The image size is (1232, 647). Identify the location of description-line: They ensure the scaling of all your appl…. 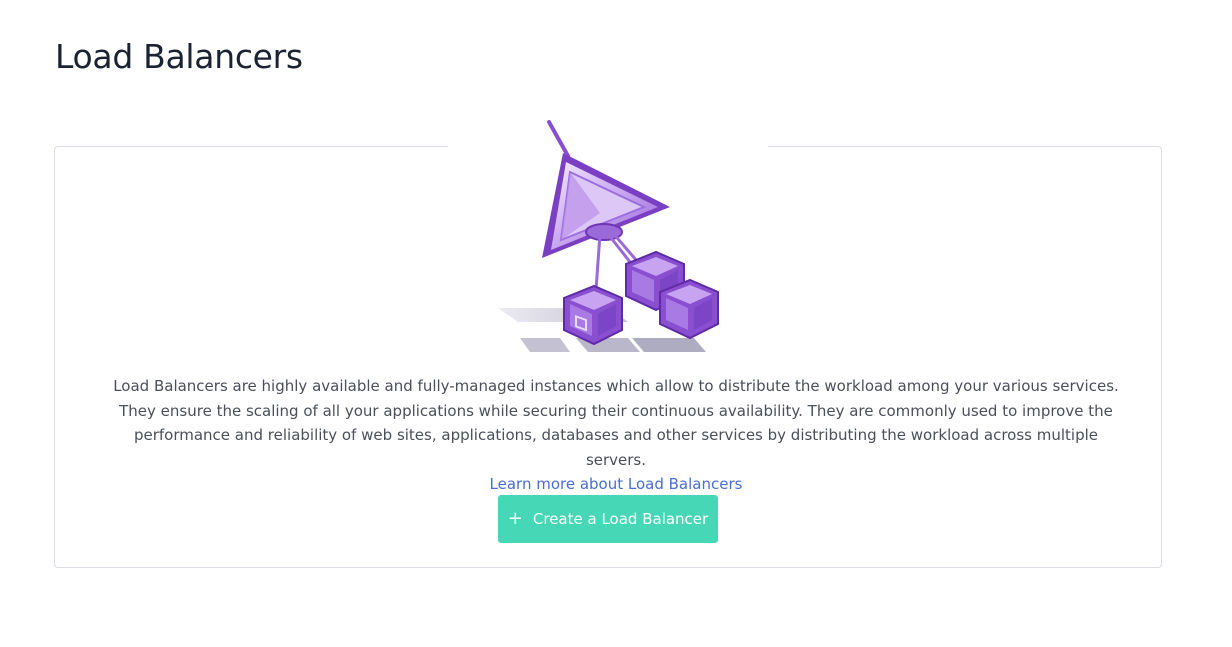
(616, 410).